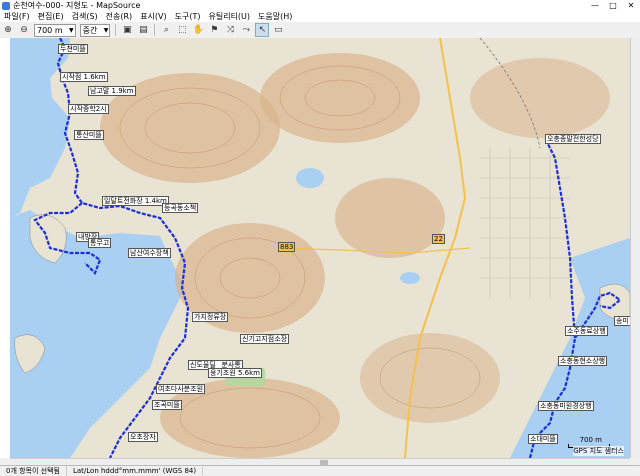 The height and width of the screenshot is (476, 640). Describe the element at coordinates (135, 471) in the screenshot. I see `coordinate-format: Lat/Lon hddd°mm.mmm' (WGS 84)` at that location.